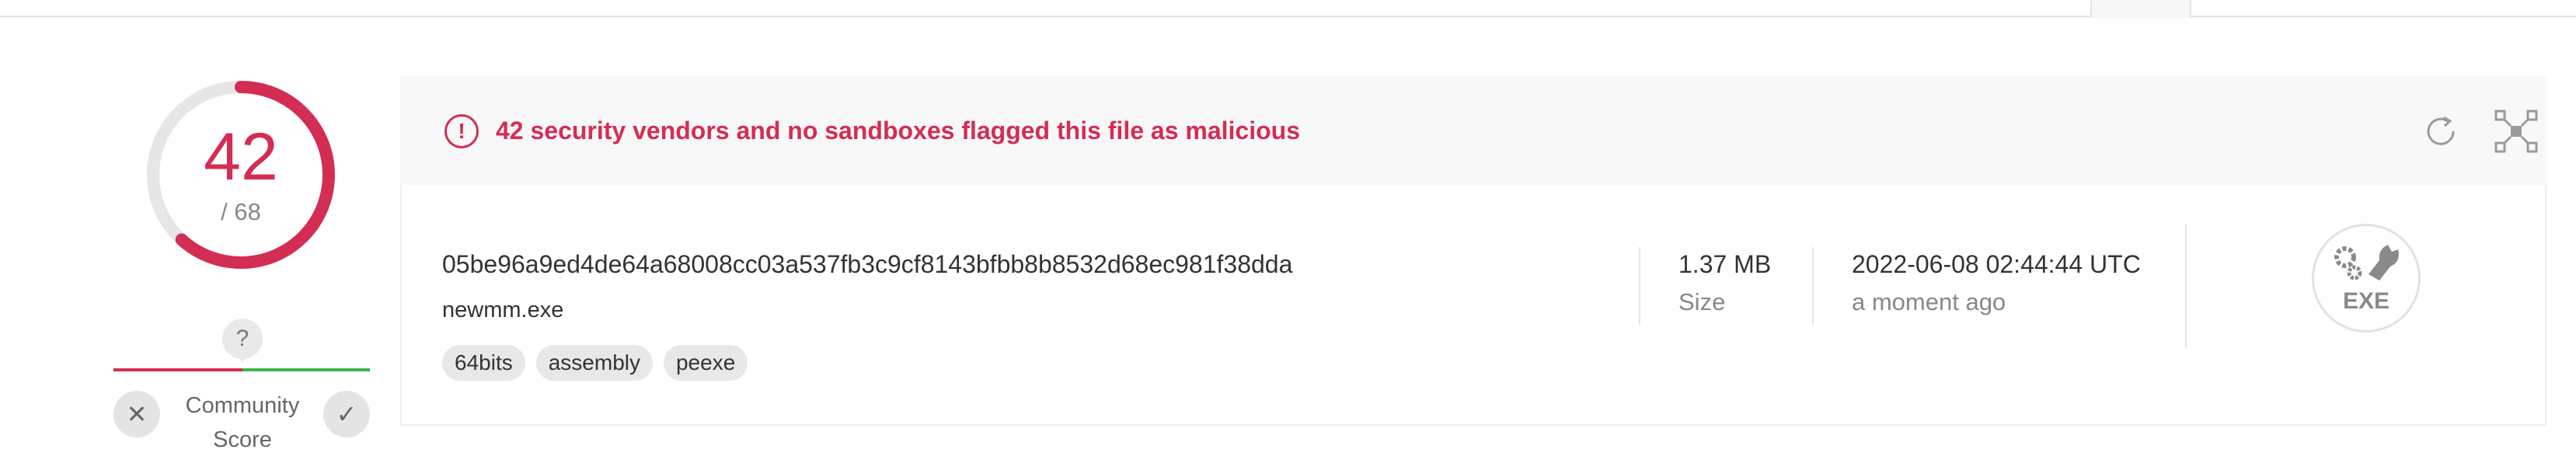  What do you see at coordinates (242, 405) in the screenshot?
I see `community-score-label-line1: Community` at bounding box center [242, 405].